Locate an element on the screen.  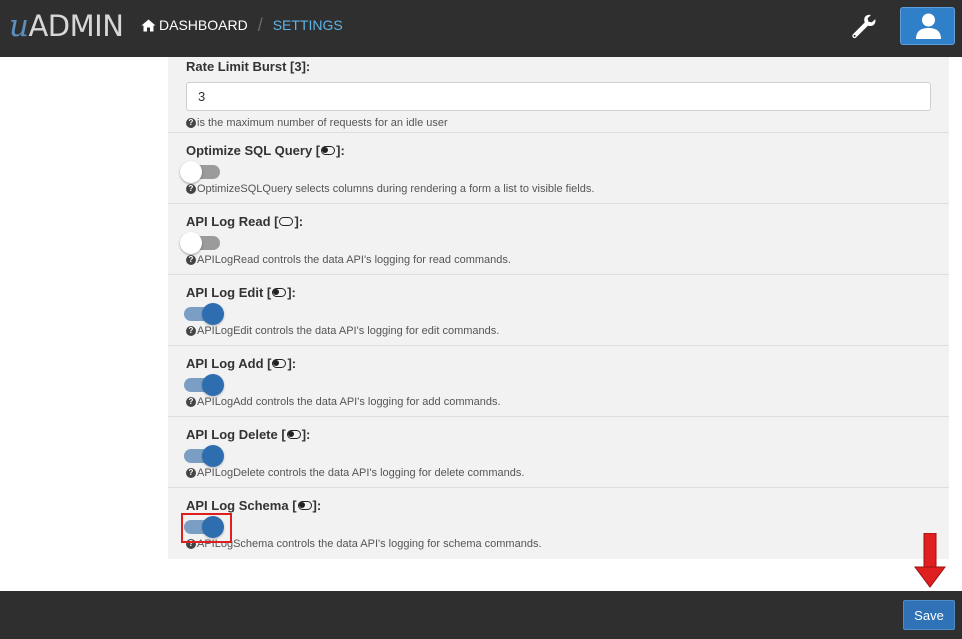
api-log-edit-toggle is located at coordinates (203, 314).